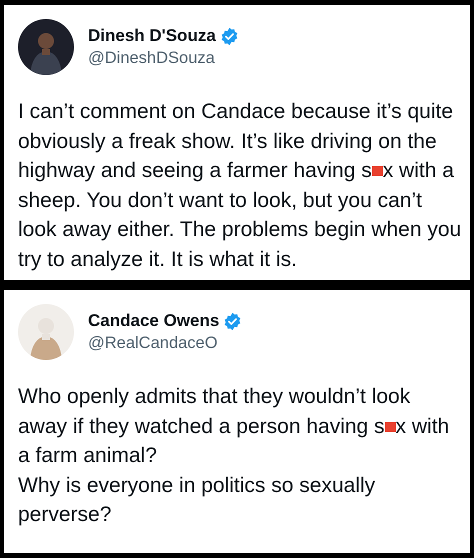 The width and height of the screenshot is (474, 558). What do you see at coordinates (152, 36) in the screenshot?
I see `author-name: Dinesh D'Souza` at bounding box center [152, 36].